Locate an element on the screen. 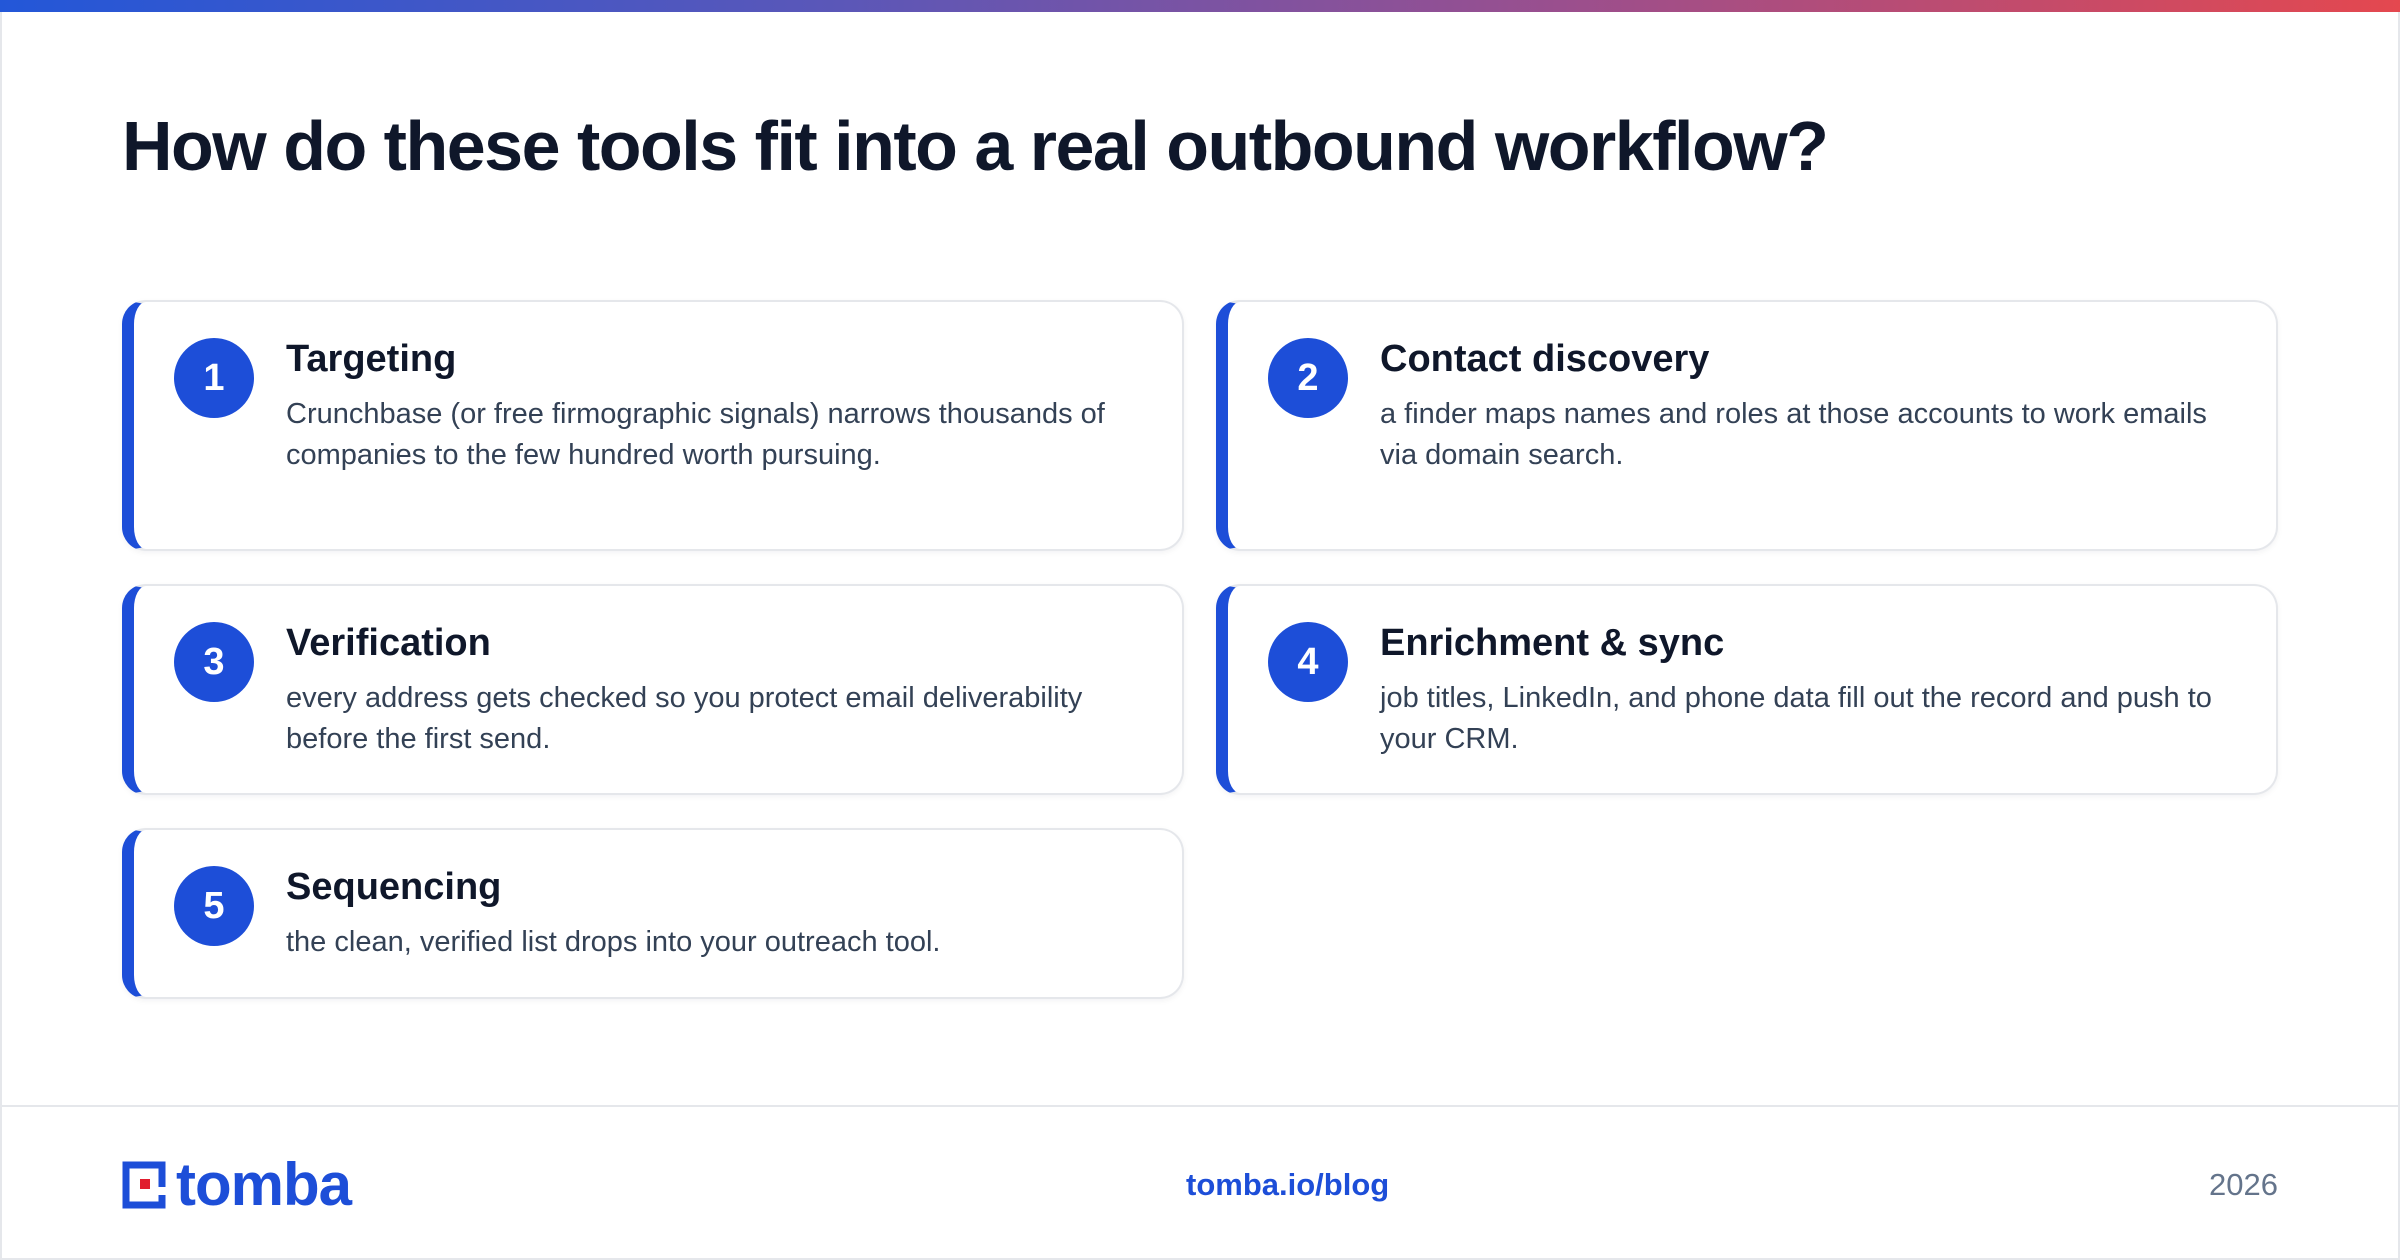 The width and height of the screenshot is (2400, 1260). footer: tomba tomba.io/blog 2026 is located at coordinates (1200, 1182).